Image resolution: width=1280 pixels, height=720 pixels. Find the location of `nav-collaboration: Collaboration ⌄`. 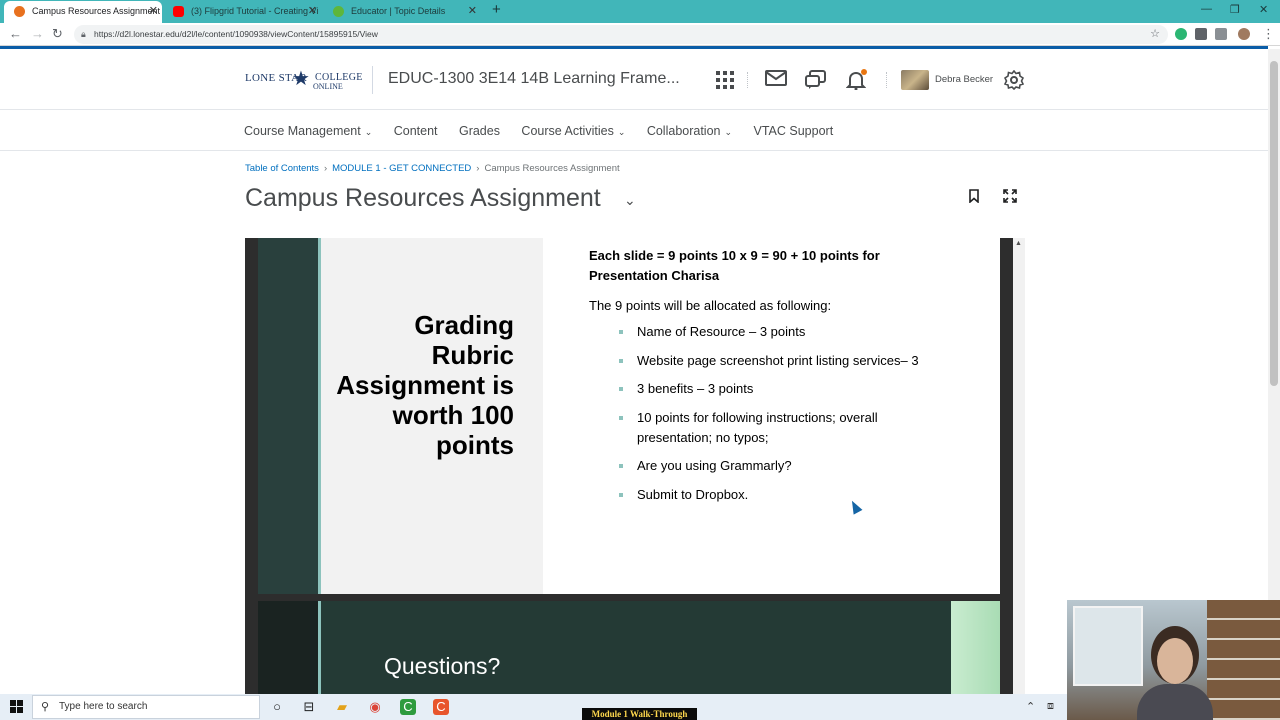

nav-collaboration: Collaboration ⌄ is located at coordinates (689, 131).